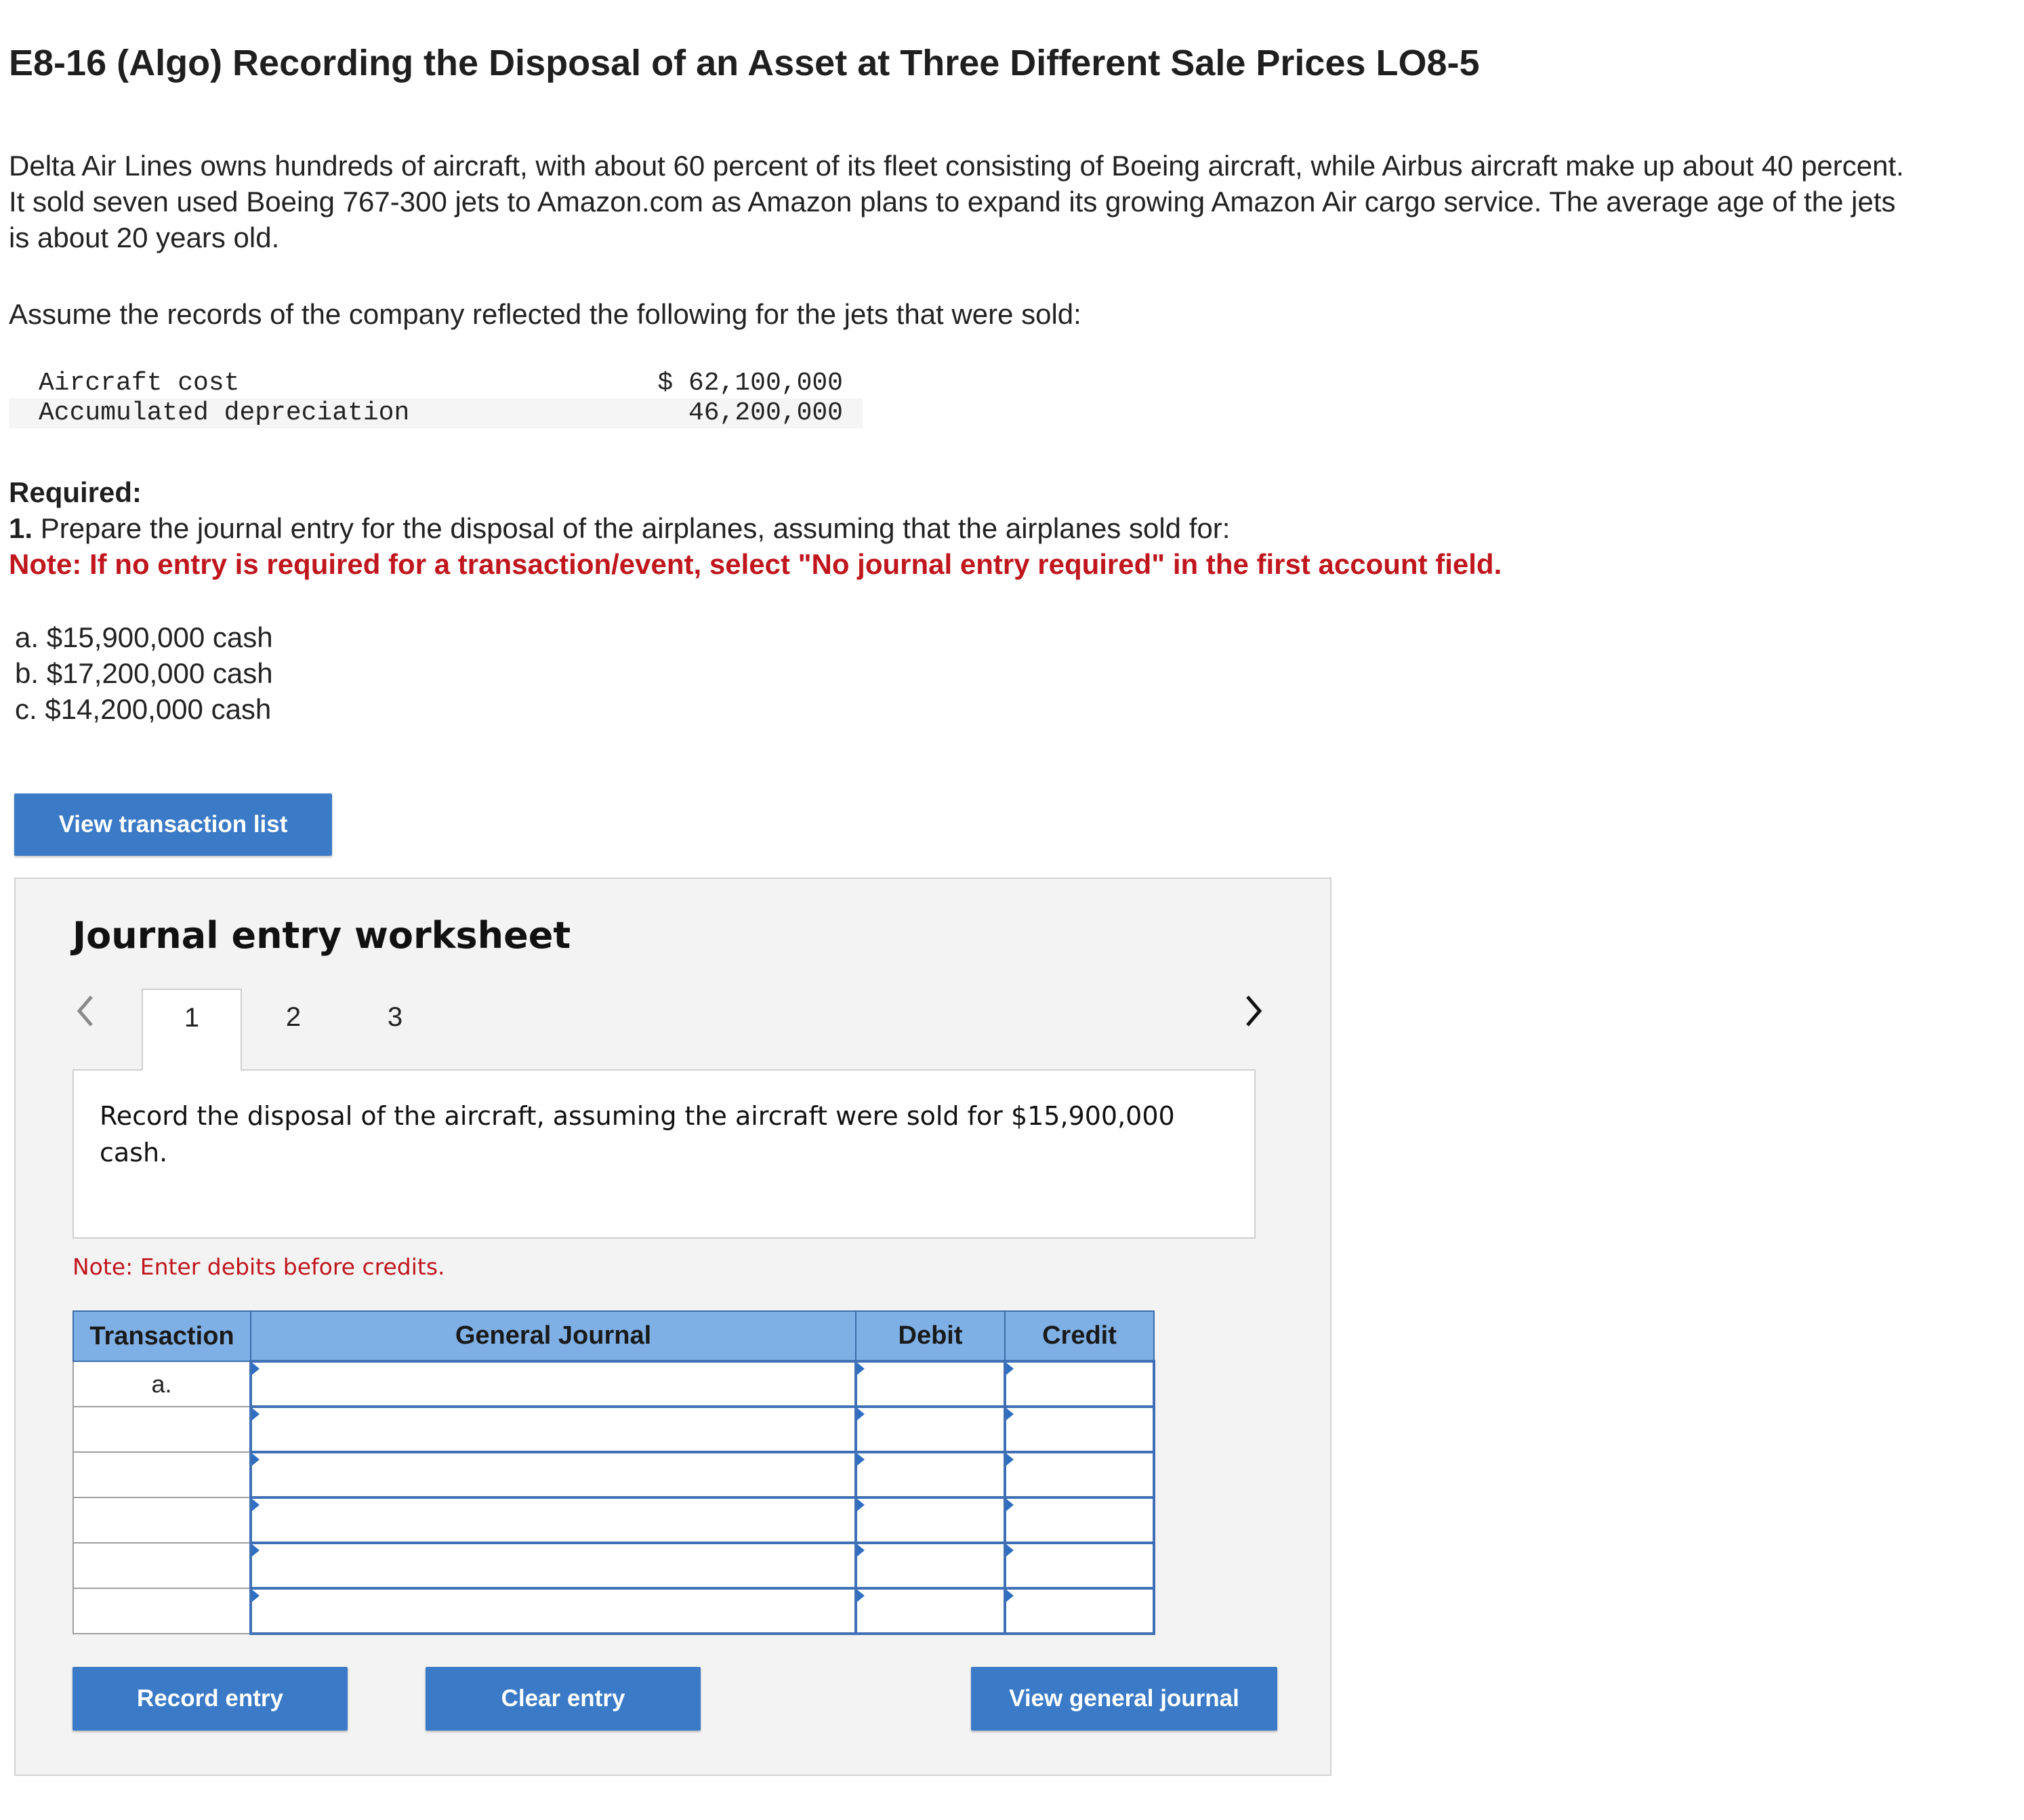  What do you see at coordinates (85, 1014) in the screenshot?
I see `chevron-left-icon` at bounding box center [85, 1014].